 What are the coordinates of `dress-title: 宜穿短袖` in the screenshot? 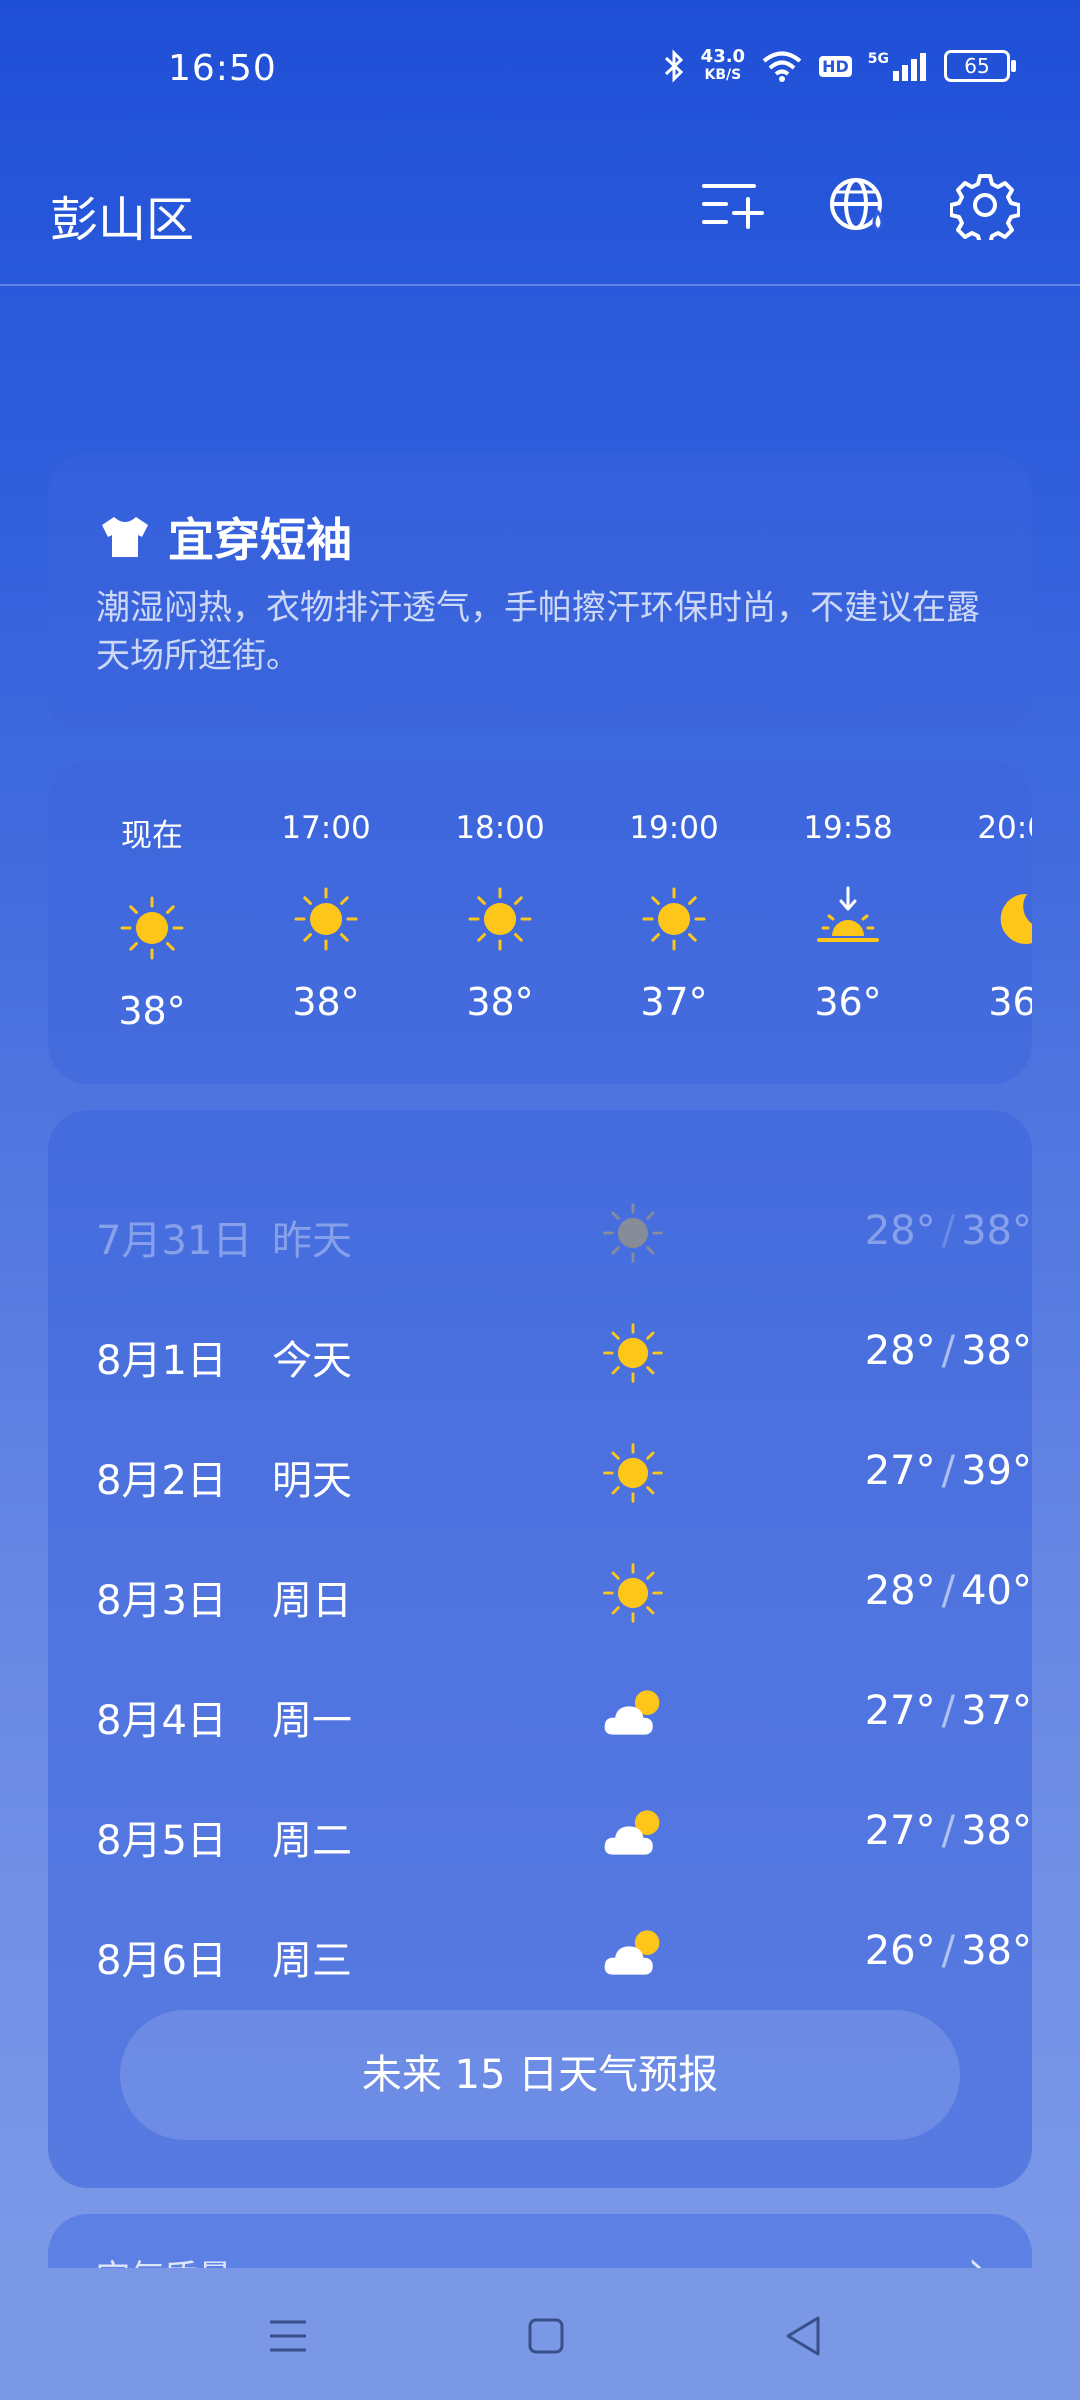 It's located at (260, 540).